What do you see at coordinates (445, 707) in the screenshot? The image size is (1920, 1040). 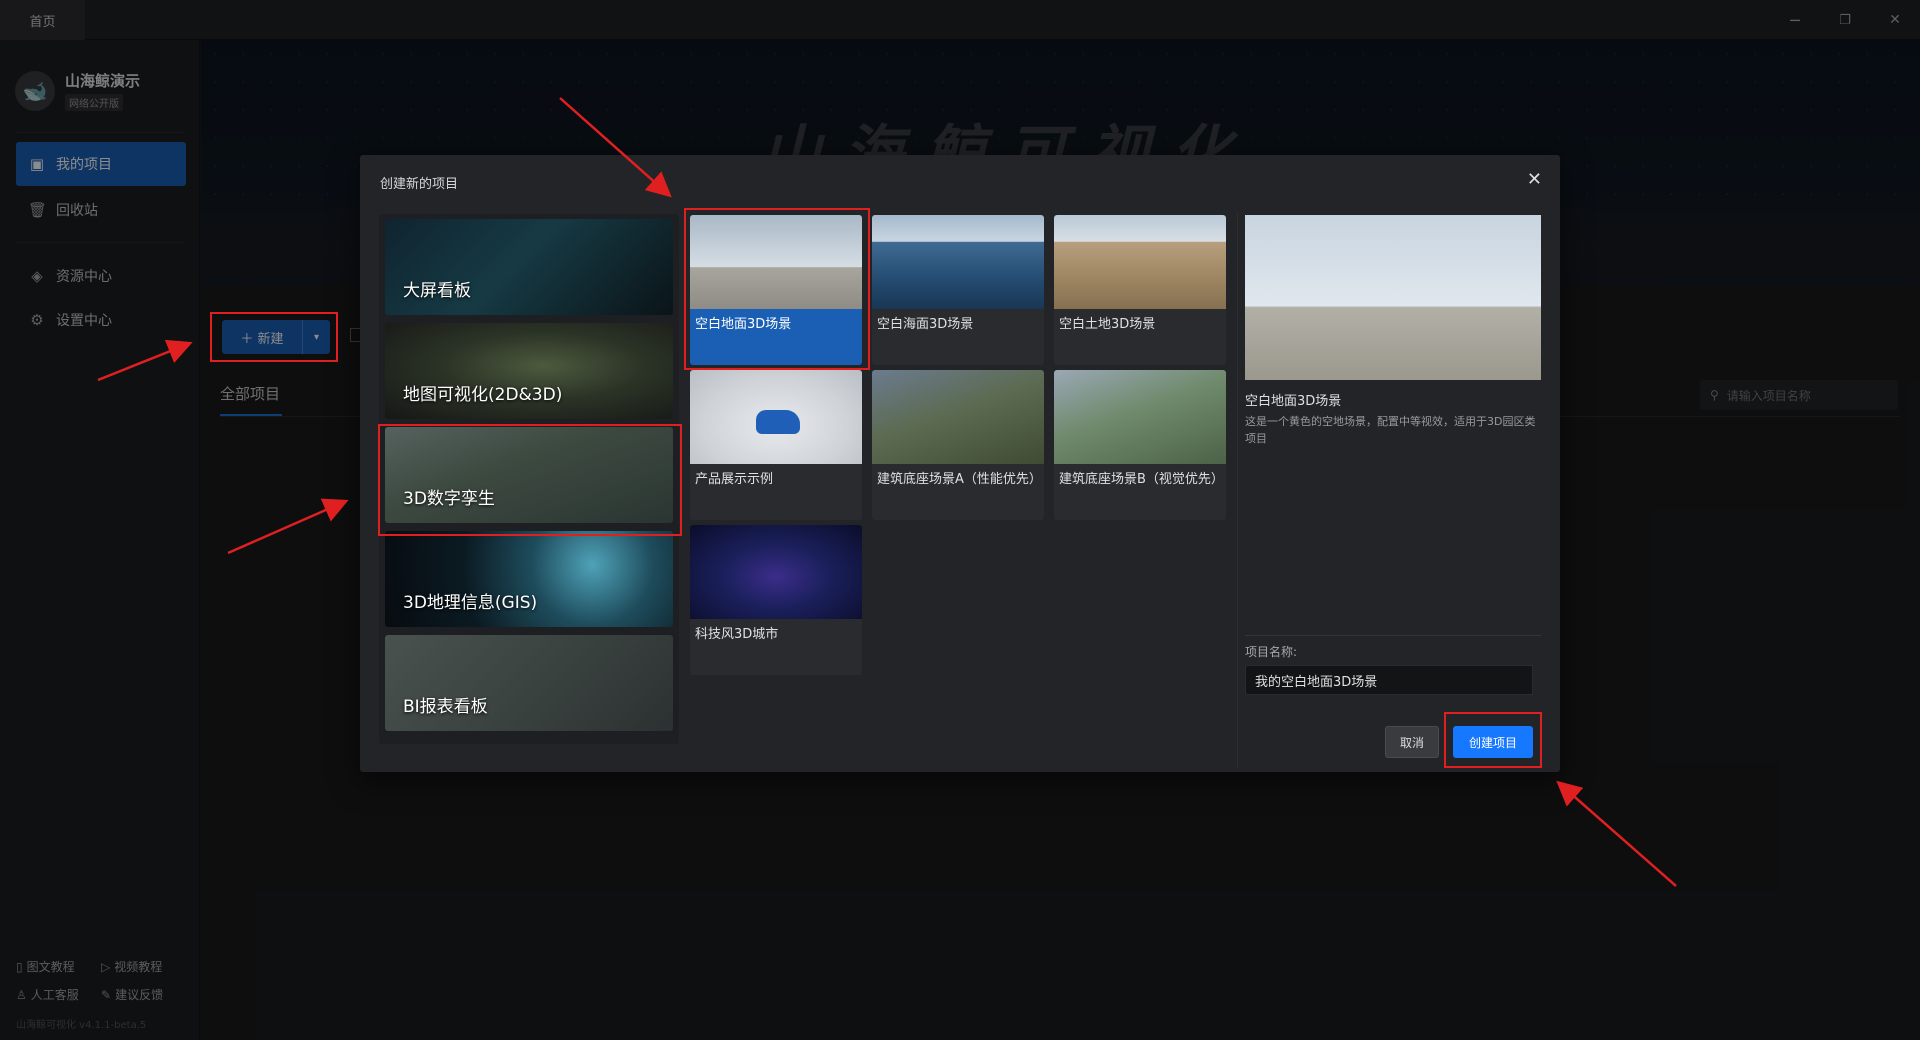 I see `category-label: BI报表看板` at bounding box center [445, 707].